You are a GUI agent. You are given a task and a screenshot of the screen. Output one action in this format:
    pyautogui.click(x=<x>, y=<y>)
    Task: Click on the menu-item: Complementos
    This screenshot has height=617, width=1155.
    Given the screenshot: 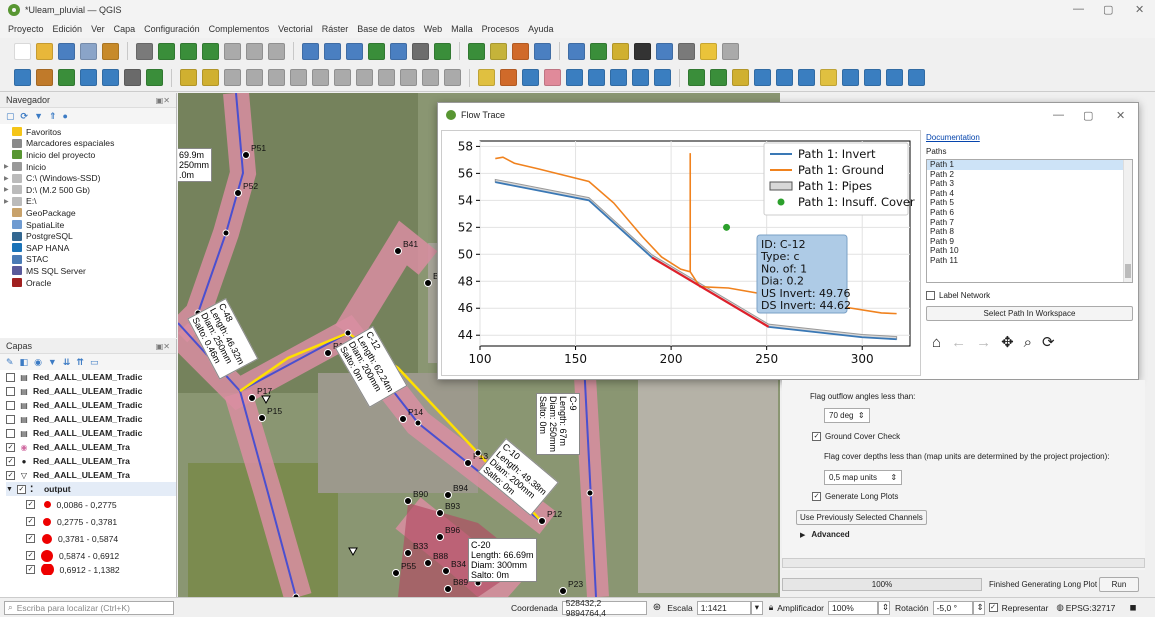 What is the action you would take?
    pyautogui.click(x=239, y=29)
    